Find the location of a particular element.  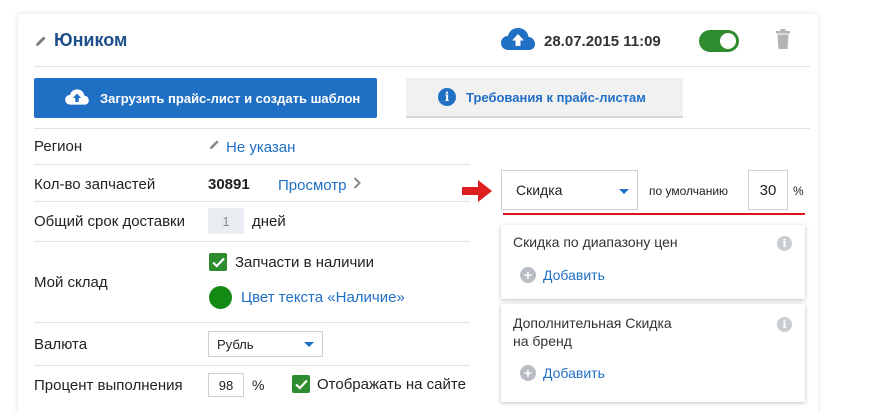

parts-view-link: Просмотр is located at coordinates (319, 185).